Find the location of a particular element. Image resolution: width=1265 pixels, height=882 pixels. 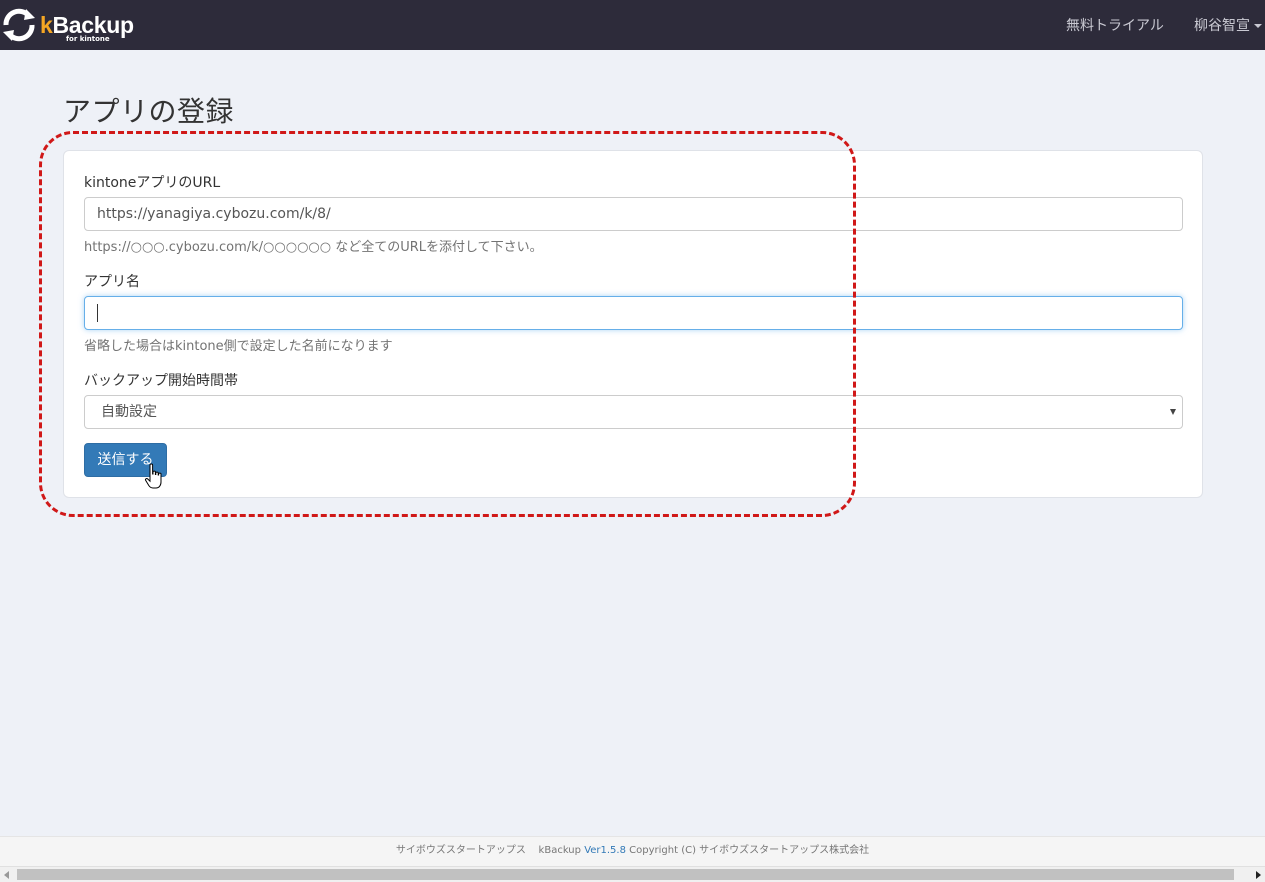

brand-k: k is located at coordinates (46, 25).